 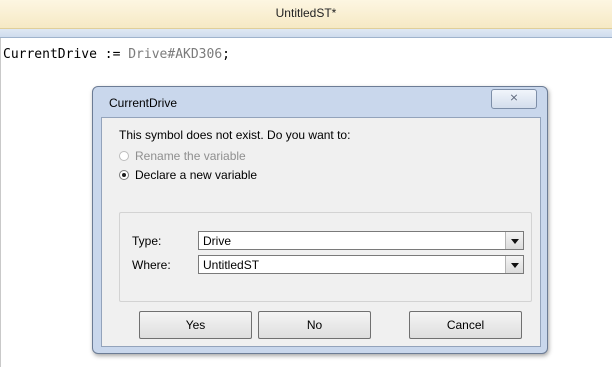 I want to click on close-button: ⨯, so click(x=514, y=99).